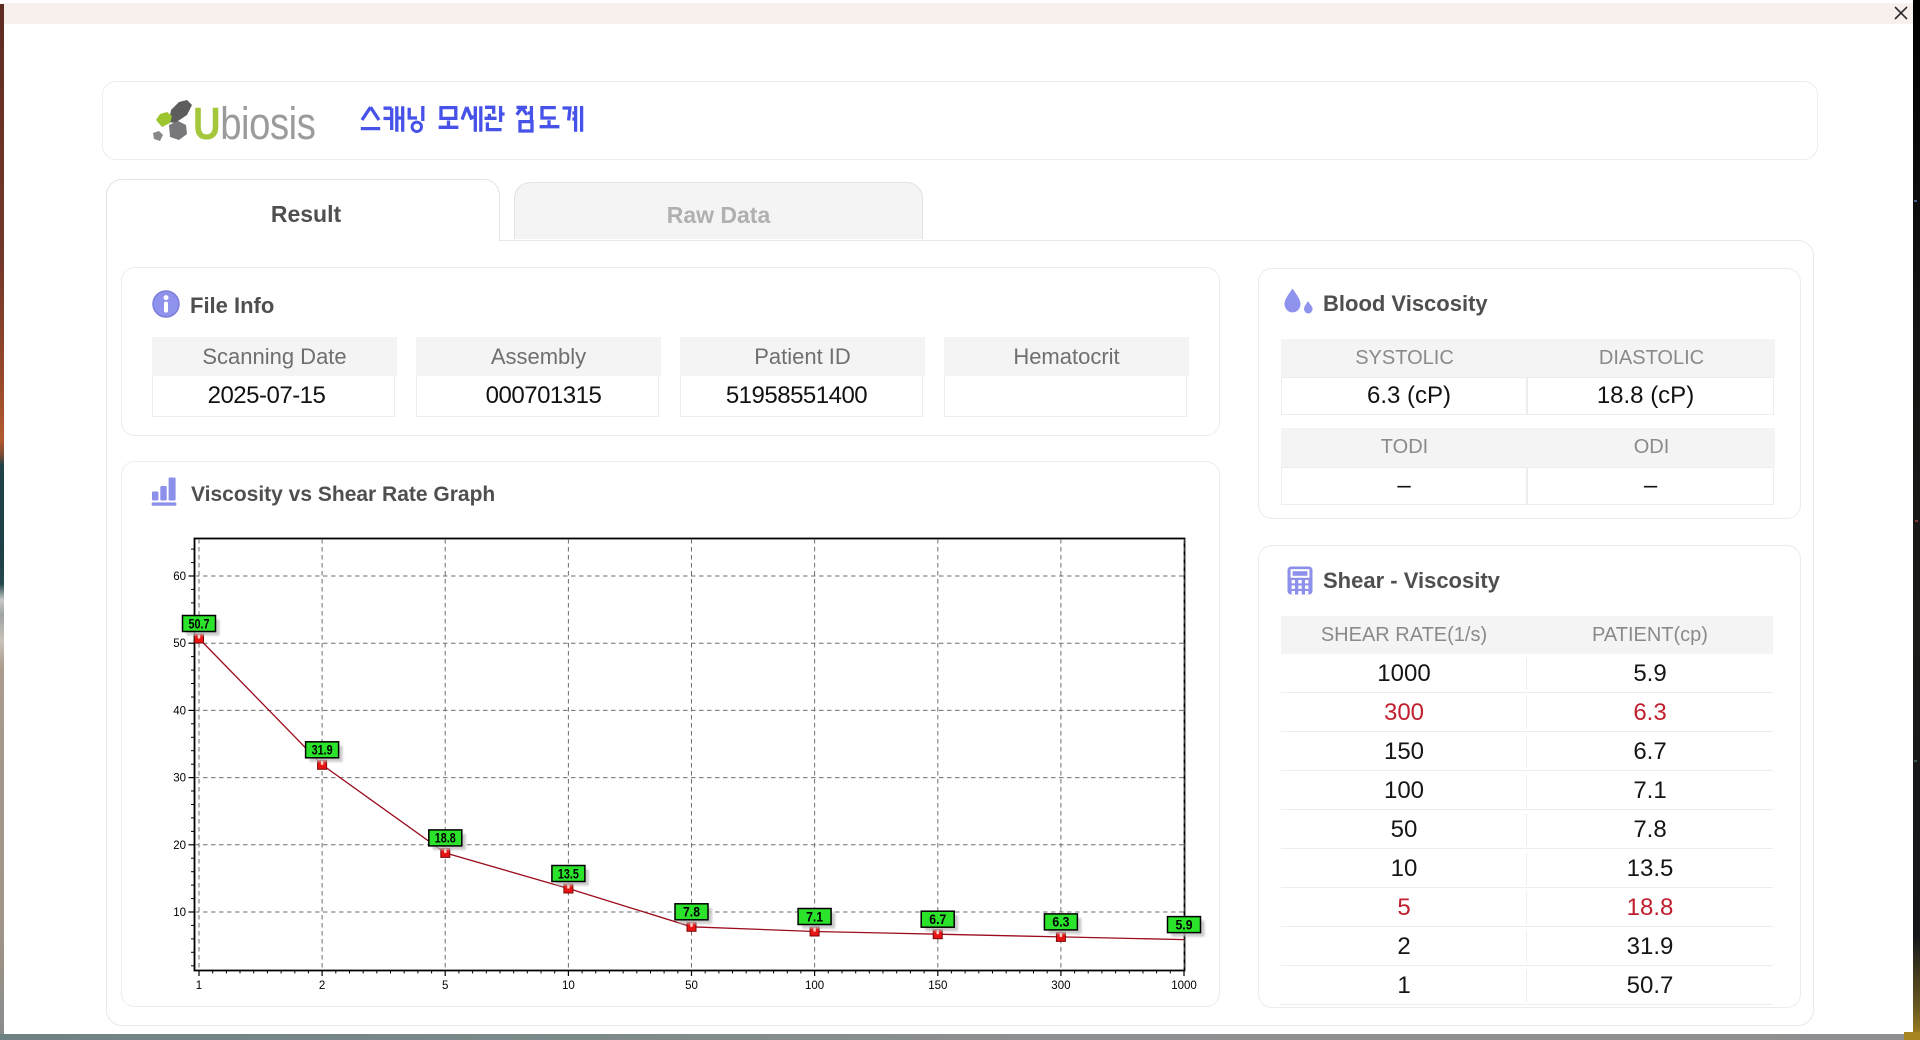  I want to click on svg-text: 6.3, so click(1060, 922).